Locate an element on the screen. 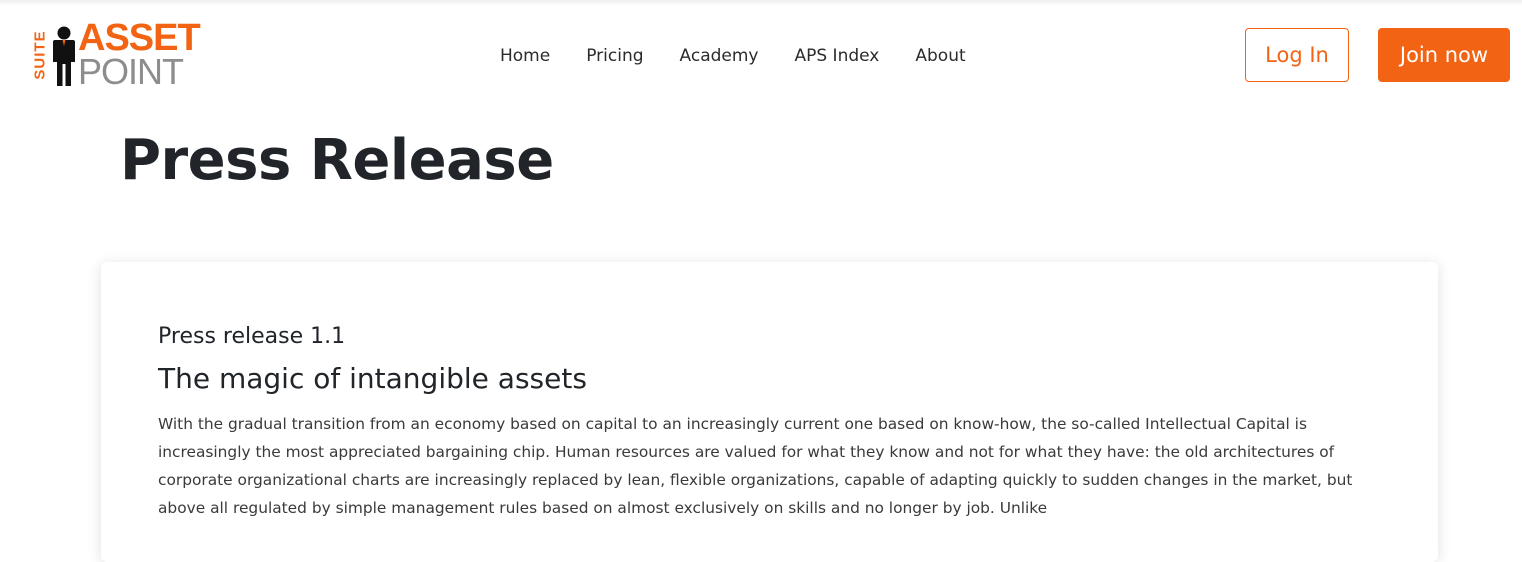 Image resolution: width=1522 pixels, height=562 pixels. nav-aps-index: APS Index is located at coordinates (836, 56).